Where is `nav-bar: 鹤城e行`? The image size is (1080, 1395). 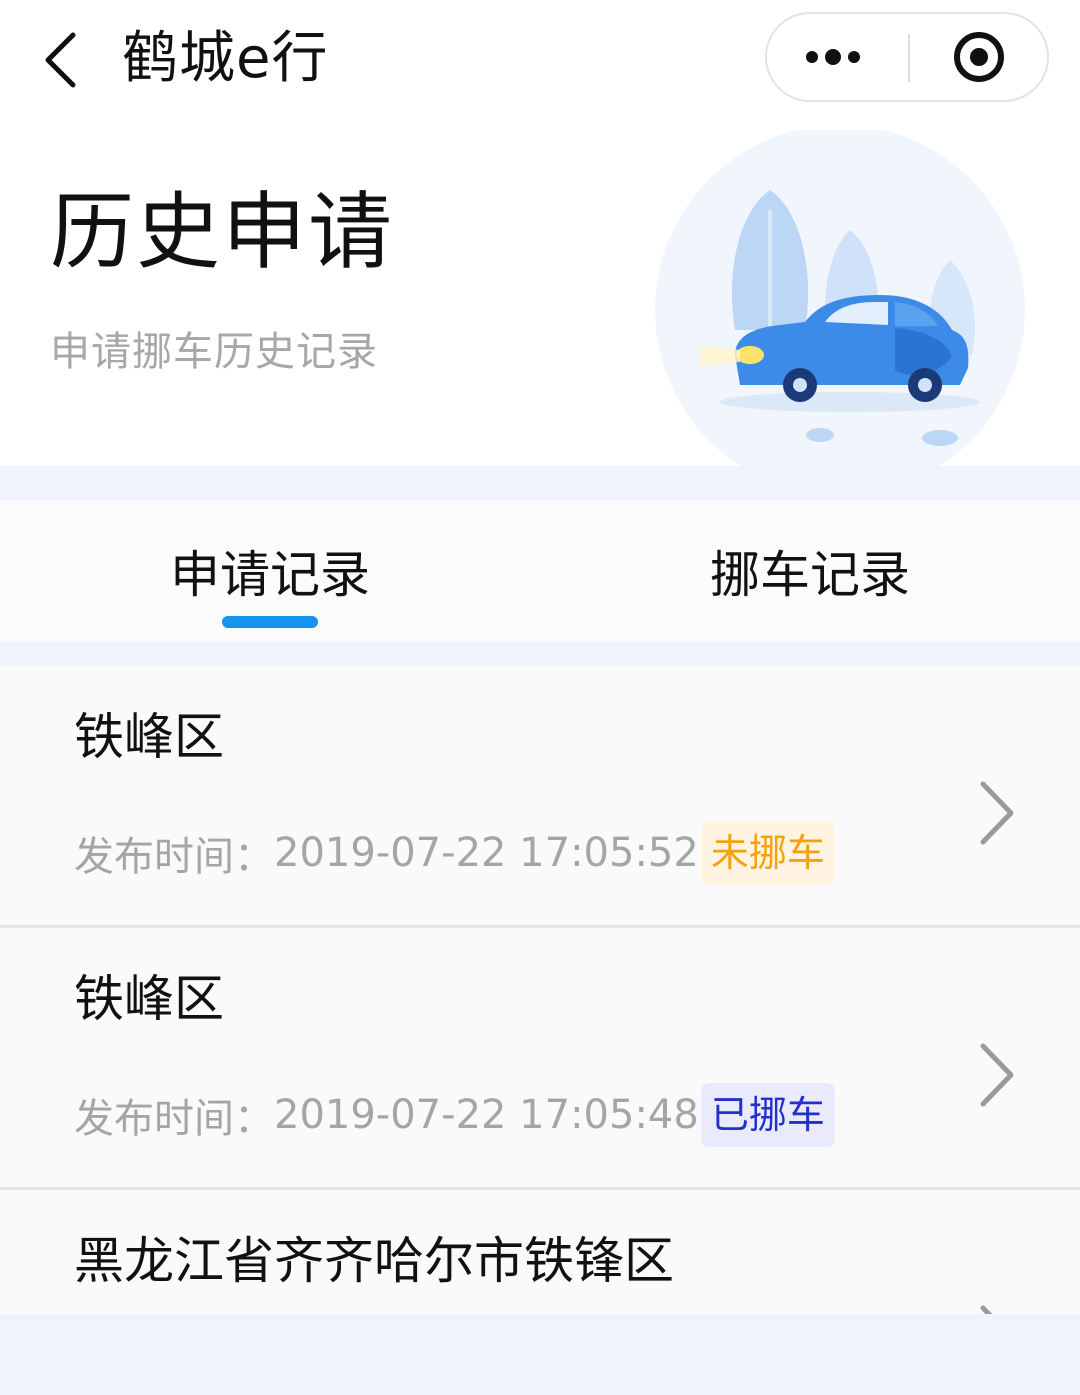
nav-bar: 鹤城e行 is located at coordinates (540, 60).